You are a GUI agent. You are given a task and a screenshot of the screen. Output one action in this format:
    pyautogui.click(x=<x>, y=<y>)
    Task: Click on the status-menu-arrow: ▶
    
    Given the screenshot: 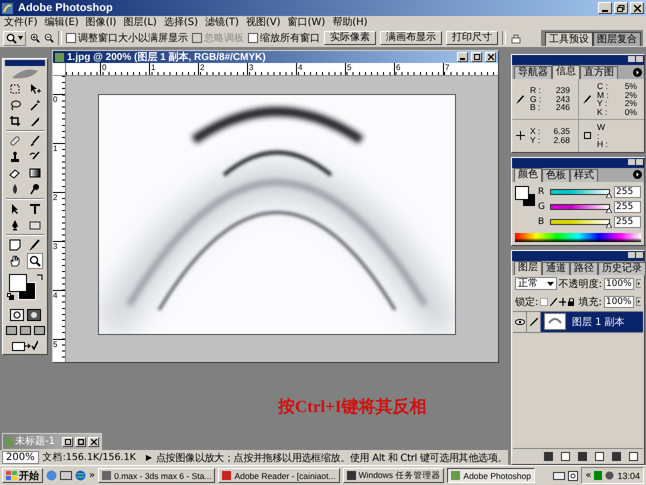 What is the action you would take?
    pyautogui.click(x=149, y=457)
    